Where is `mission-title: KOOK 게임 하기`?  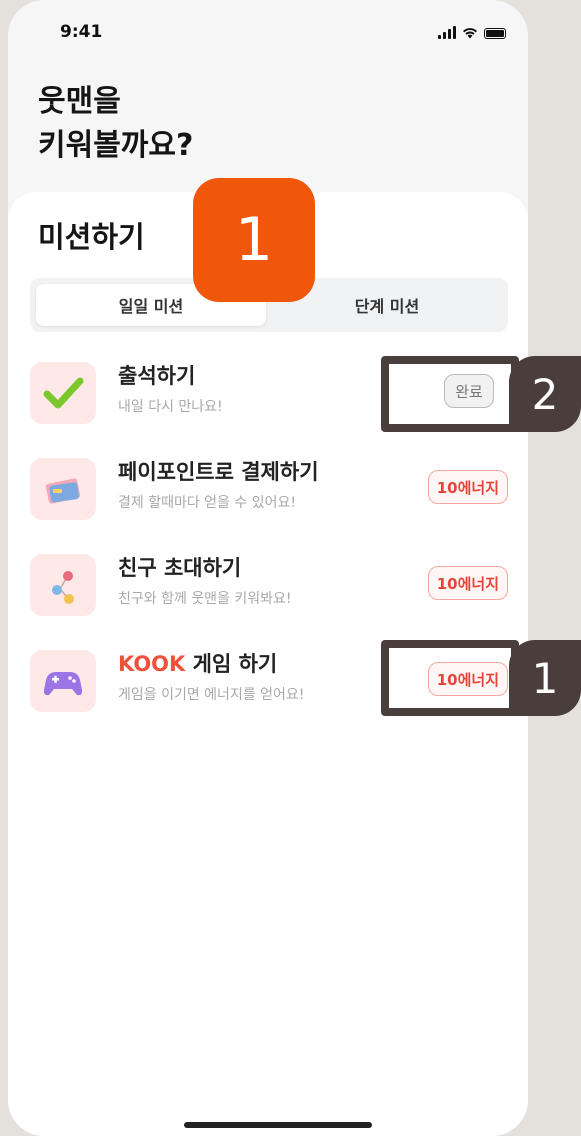
mission-title: KOOK 게임 하기 is located at coordinates (197, 663).